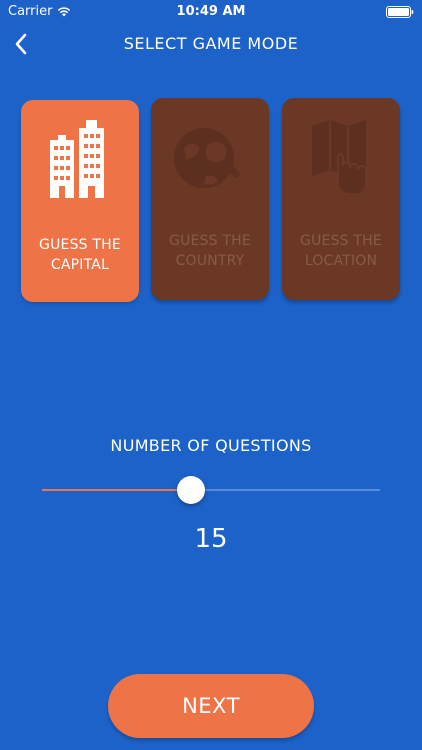 The width and height of the screenshot is (422, 750). I want to click on nav-bar: SELECT GAME MODE, so click(211, 44).